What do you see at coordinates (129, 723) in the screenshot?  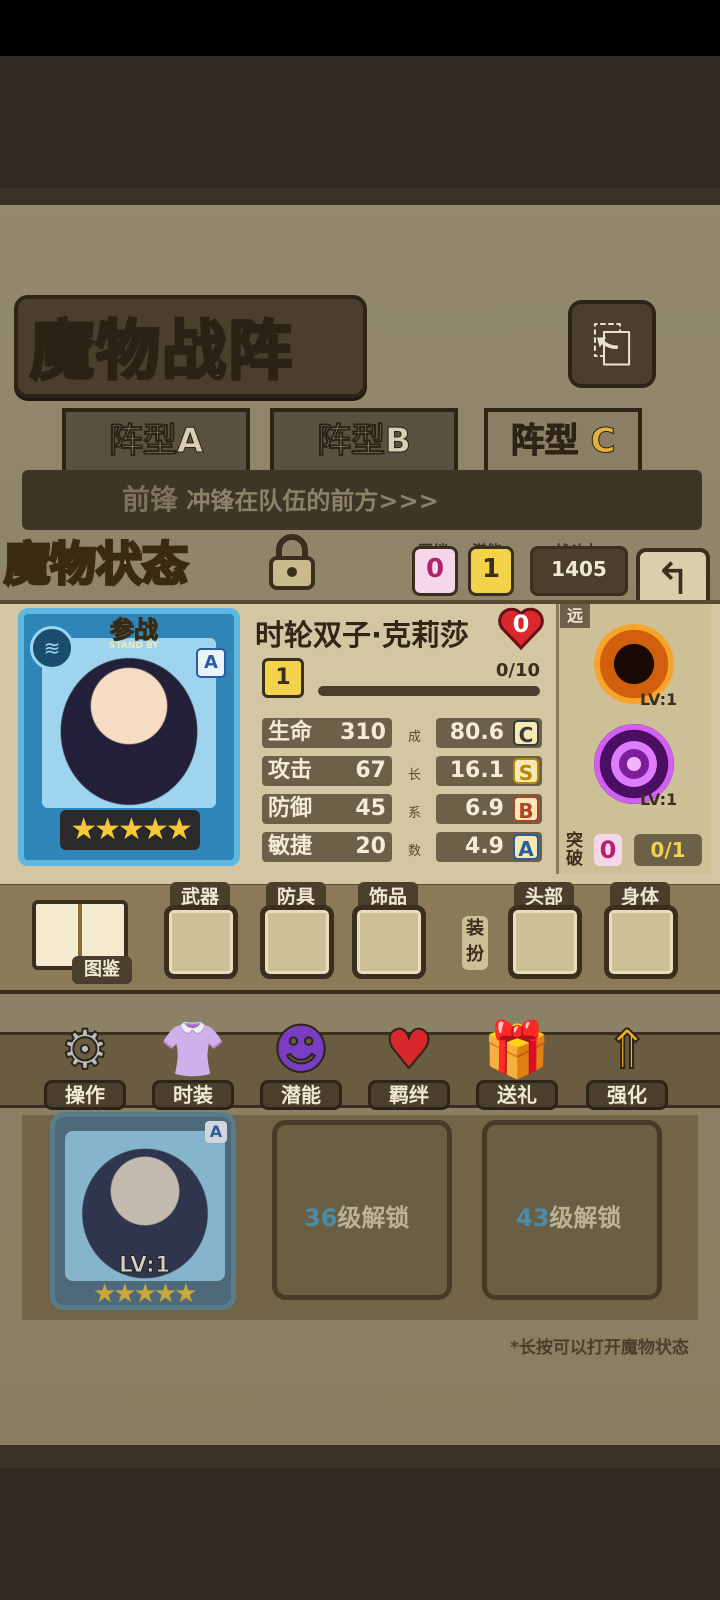 I see `monster-portrait` at bounding box center [129, 723].